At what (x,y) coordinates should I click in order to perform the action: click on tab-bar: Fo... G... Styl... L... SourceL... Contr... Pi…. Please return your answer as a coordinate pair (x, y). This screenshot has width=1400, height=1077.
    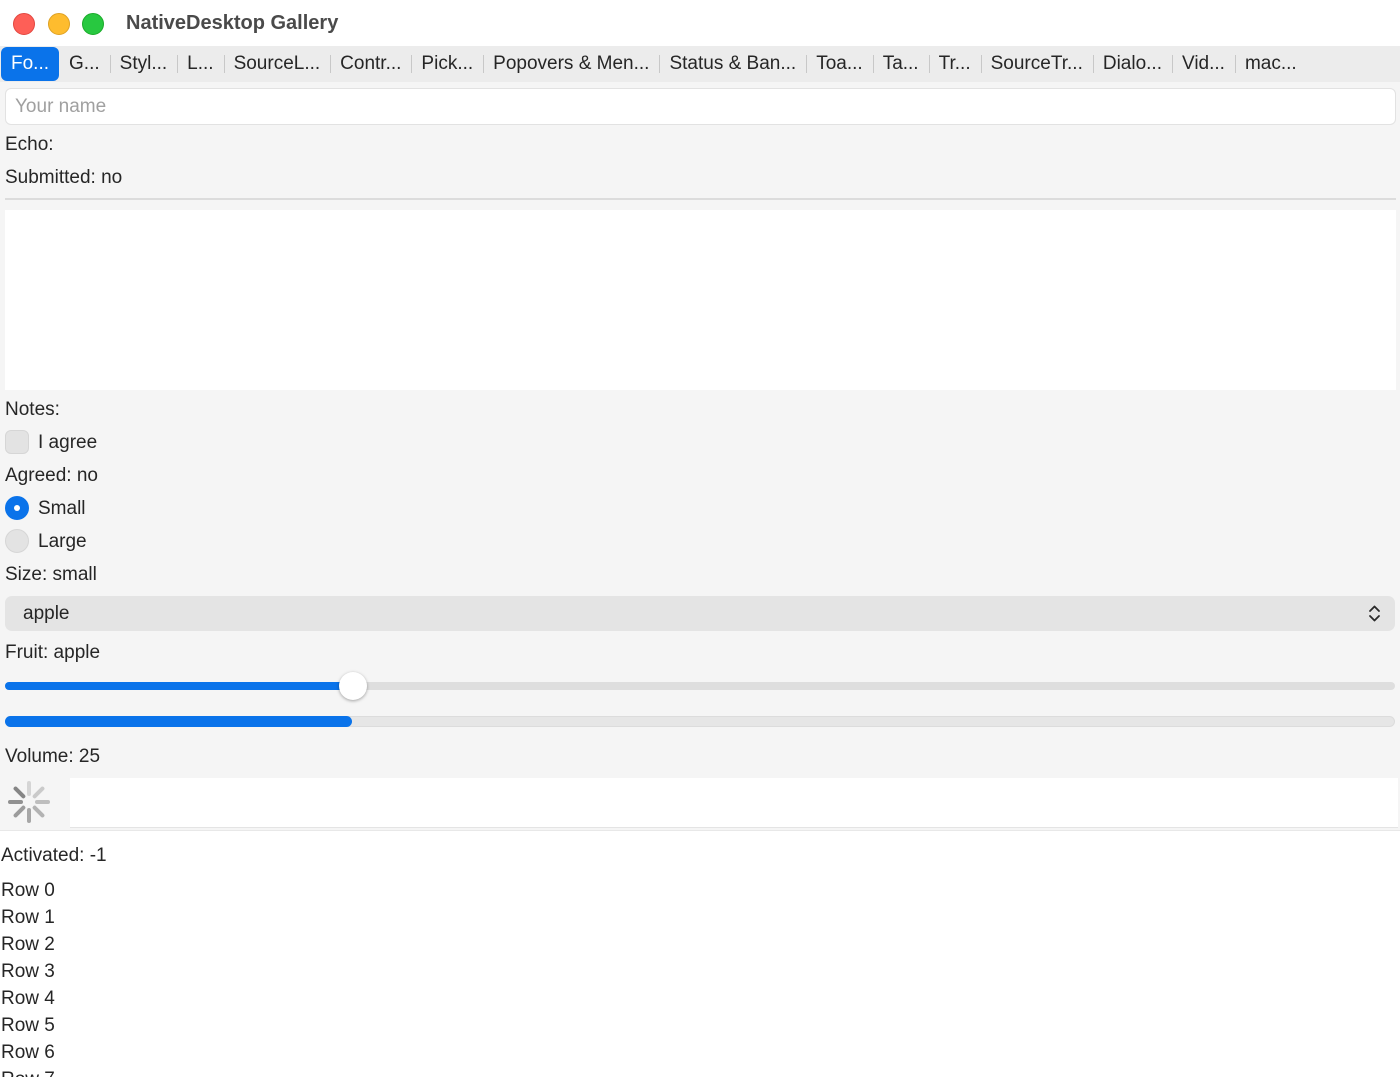
    Looking at the image, I should click on (700, 64).